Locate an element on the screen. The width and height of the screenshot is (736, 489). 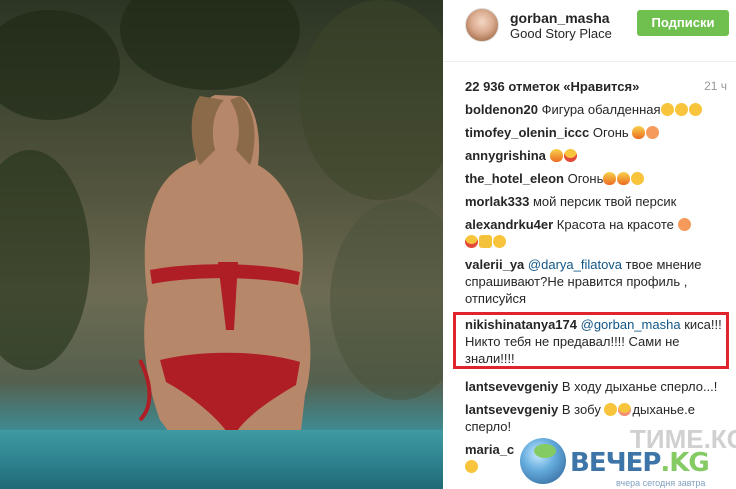
location-link: Good Story Place is located at coordinates (561, 33).